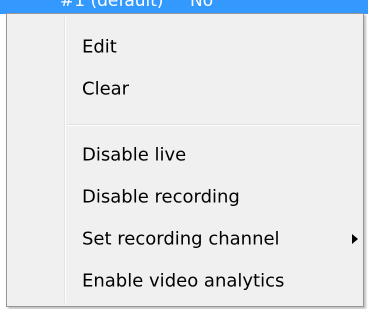 The height and width of the screenshot is (309, 368). I want to click on menu-item-clear: Clear, so click(185, 89).